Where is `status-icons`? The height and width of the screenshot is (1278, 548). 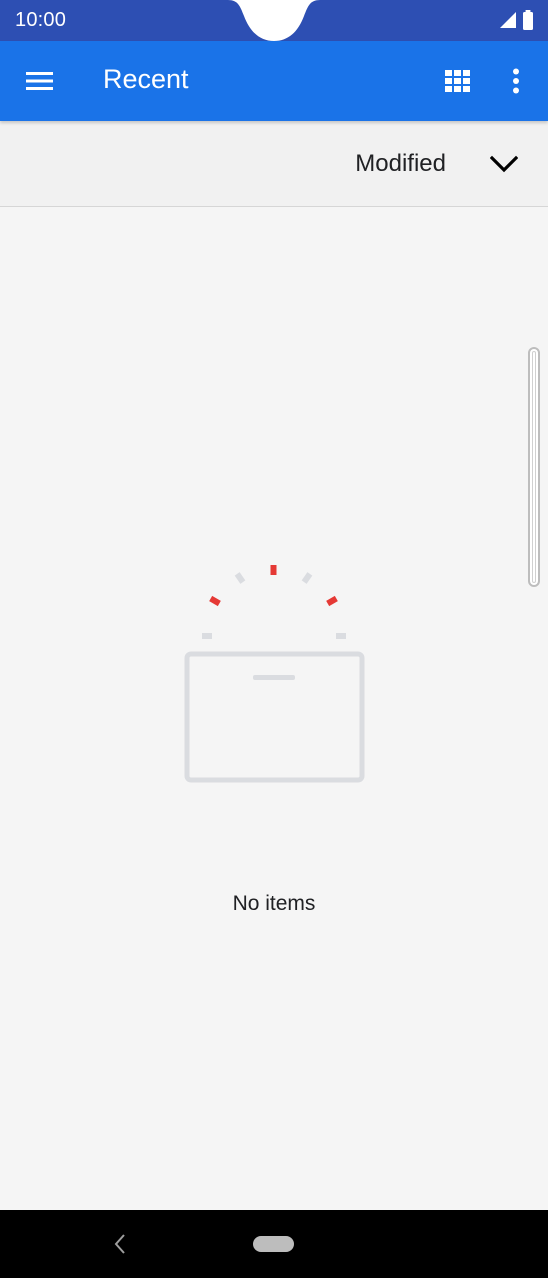
status-icons is located at coordinates (516, 20).